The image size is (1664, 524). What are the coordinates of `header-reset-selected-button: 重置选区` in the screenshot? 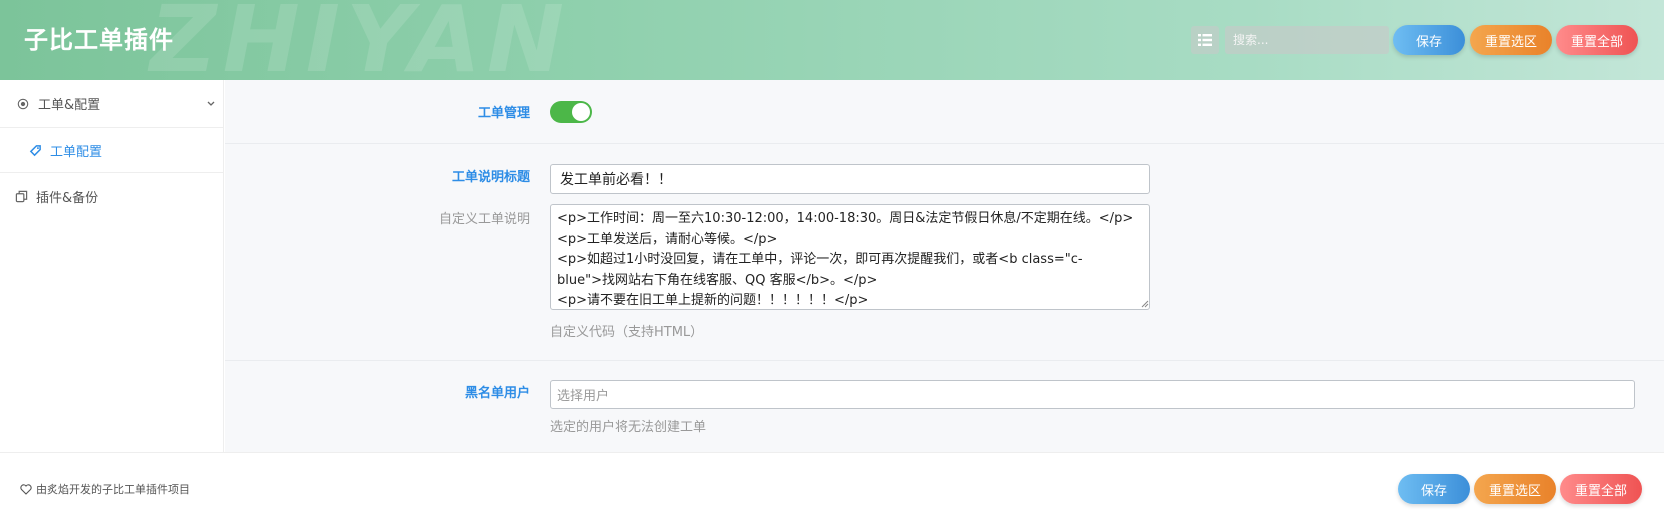 It's located at (1511, 40).